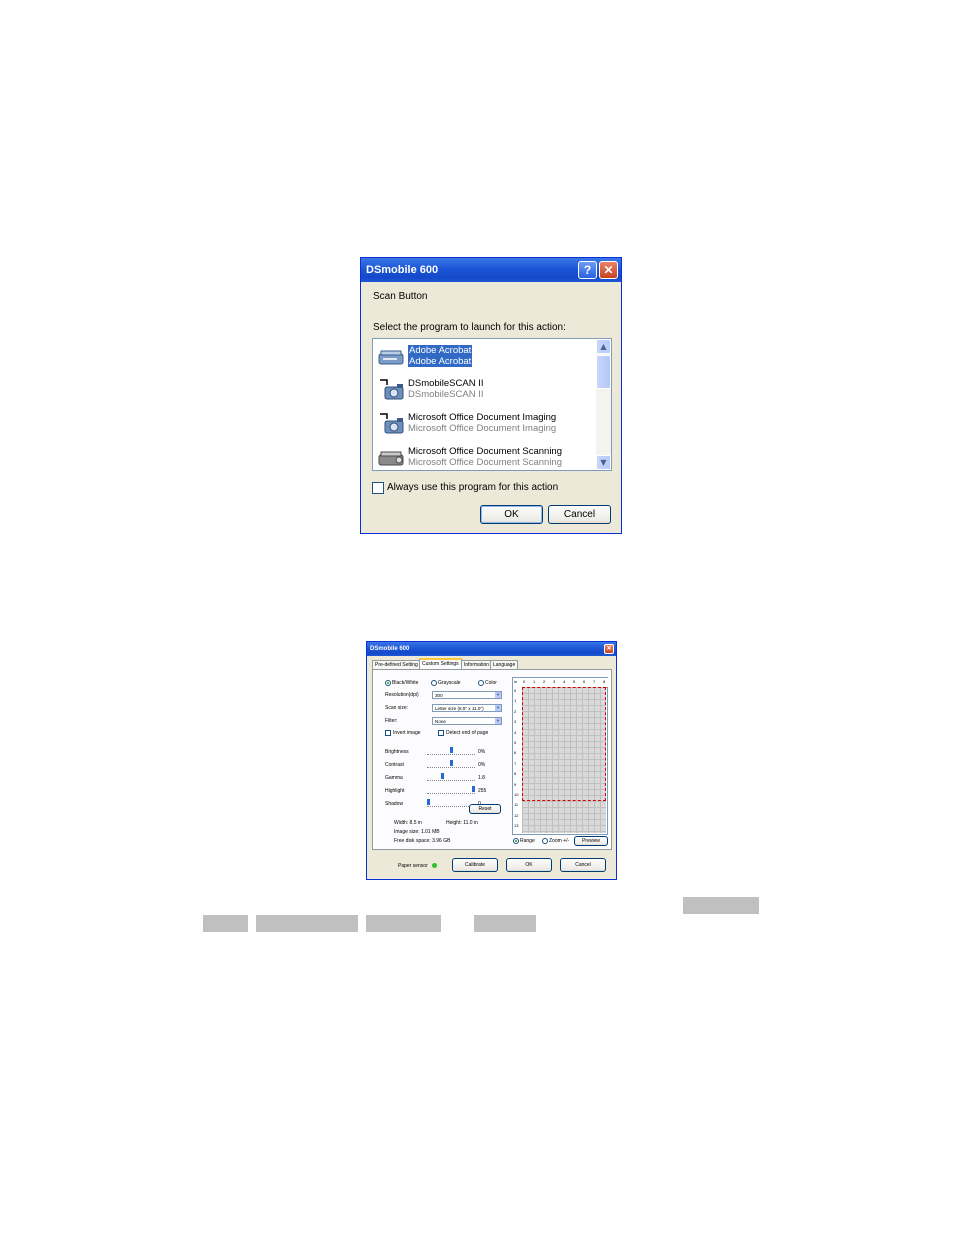 The width and height of the screenshot is (954, 1235). What do you see at coordinates (462, 823) in the screenshot?
I see `height-text: Height: 11.0 in` at bounding box center [462, 823].